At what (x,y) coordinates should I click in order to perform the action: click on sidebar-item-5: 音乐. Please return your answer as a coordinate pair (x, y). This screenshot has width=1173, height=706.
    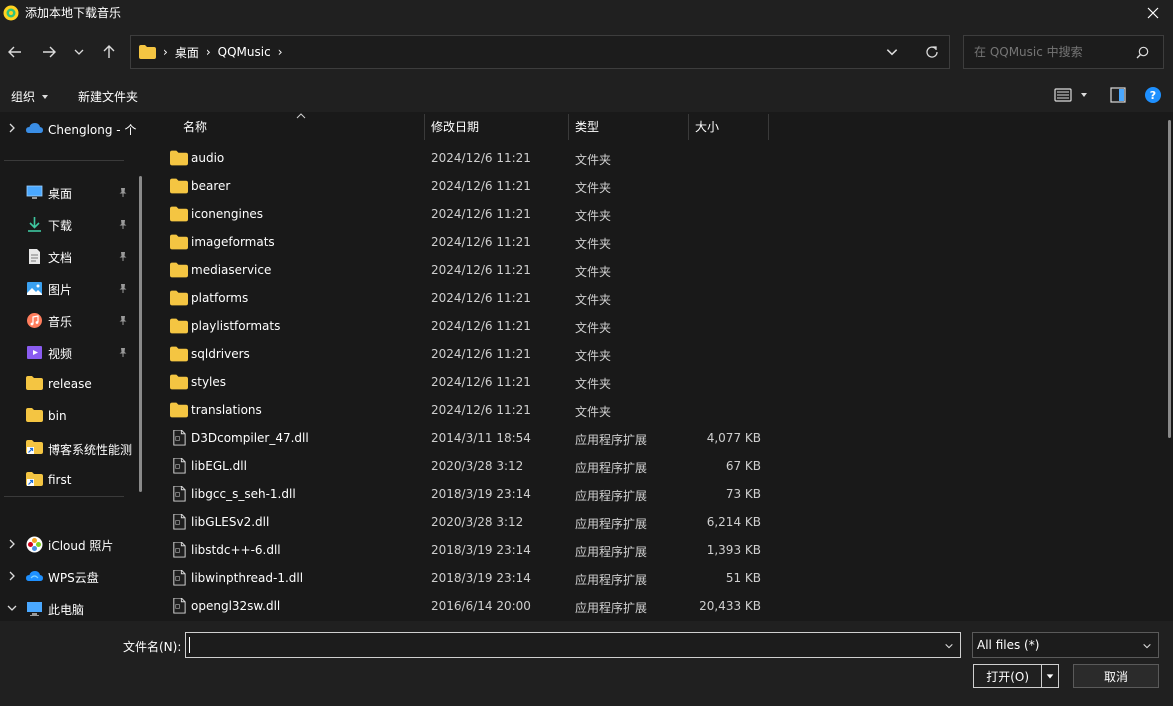
    Looking at the image, I should click on (70, 320).